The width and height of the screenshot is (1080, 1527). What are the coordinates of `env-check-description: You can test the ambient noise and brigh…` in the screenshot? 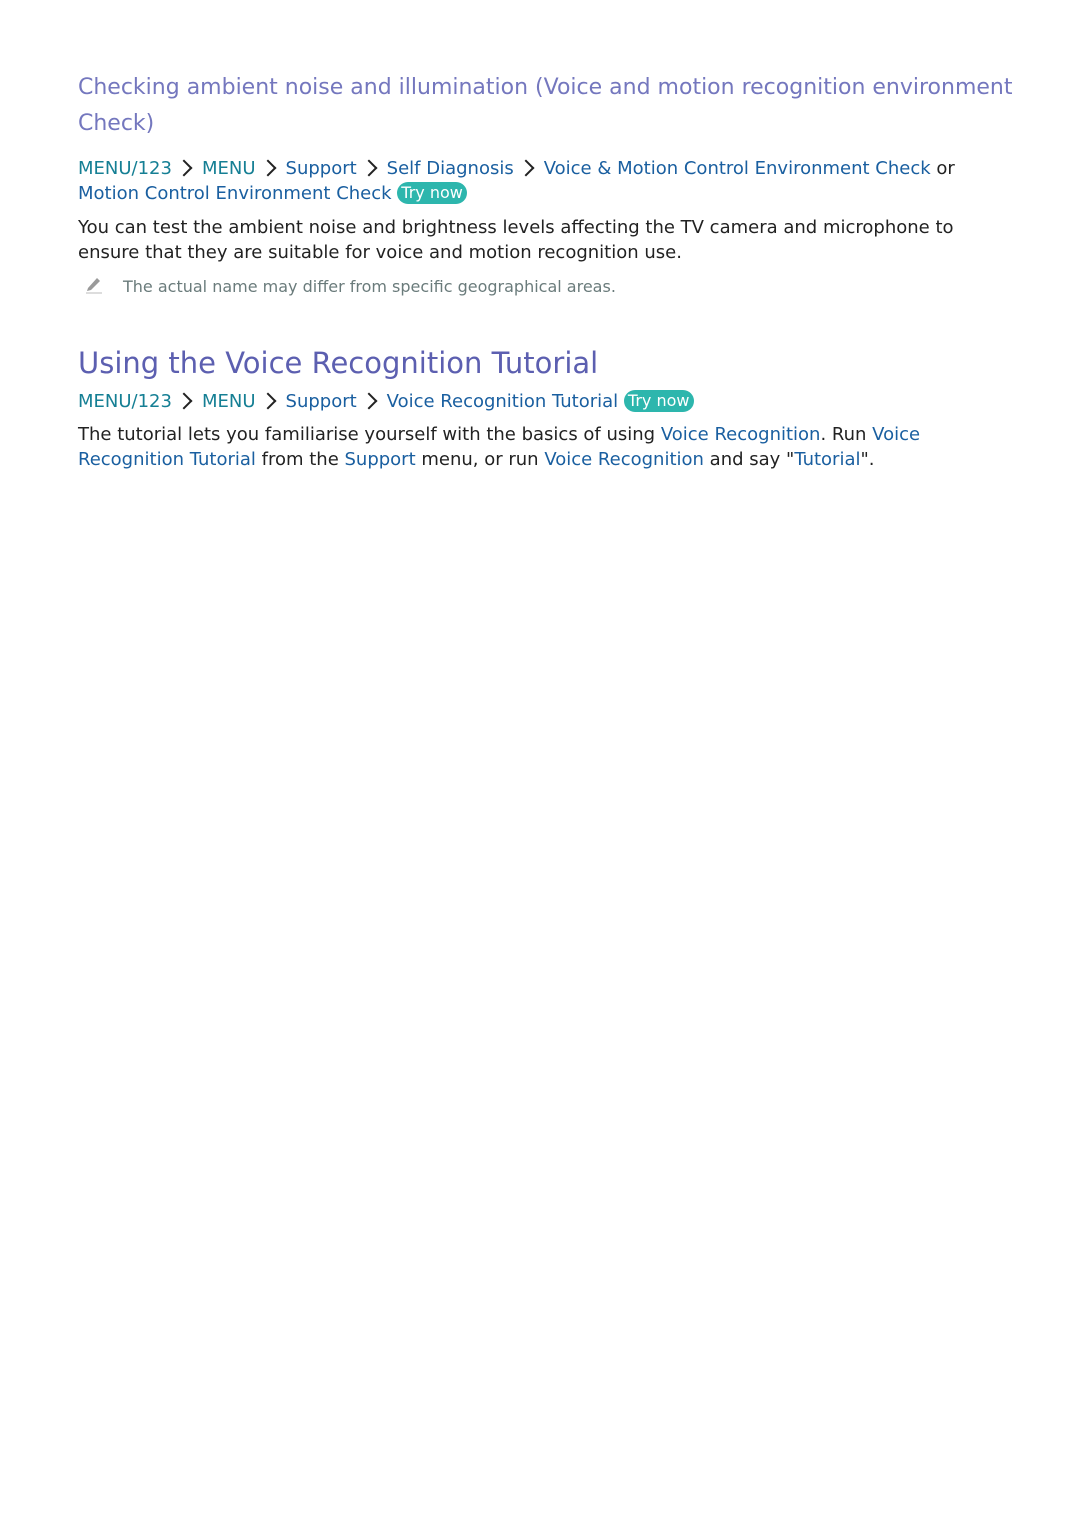 It's located at (516, 240).